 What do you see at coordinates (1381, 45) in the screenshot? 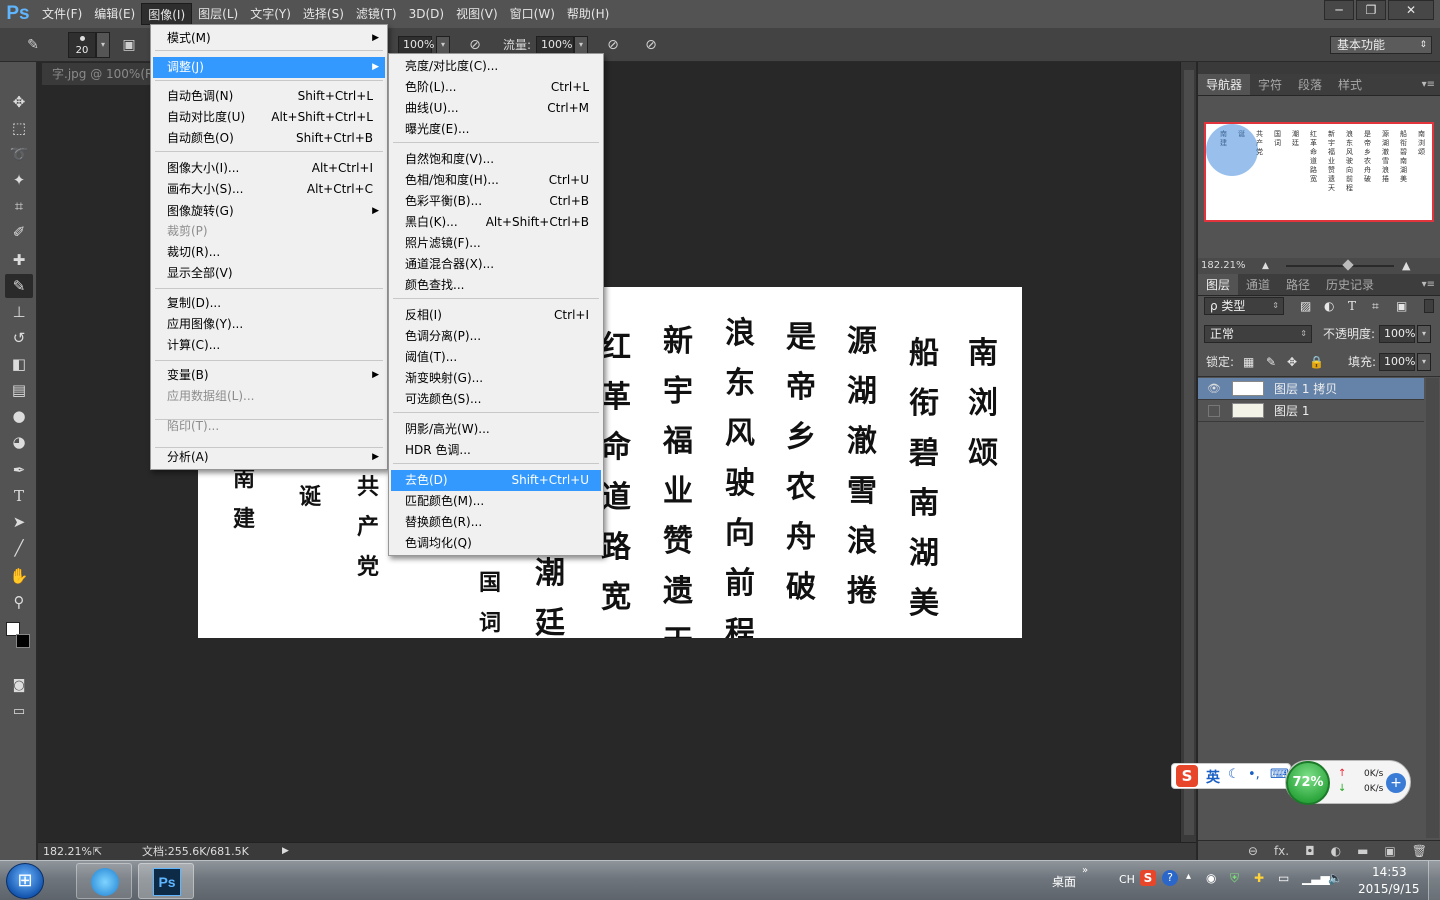
I see `workspace-select: 基本功能 ⇕` at bounding box center [1381, 45].